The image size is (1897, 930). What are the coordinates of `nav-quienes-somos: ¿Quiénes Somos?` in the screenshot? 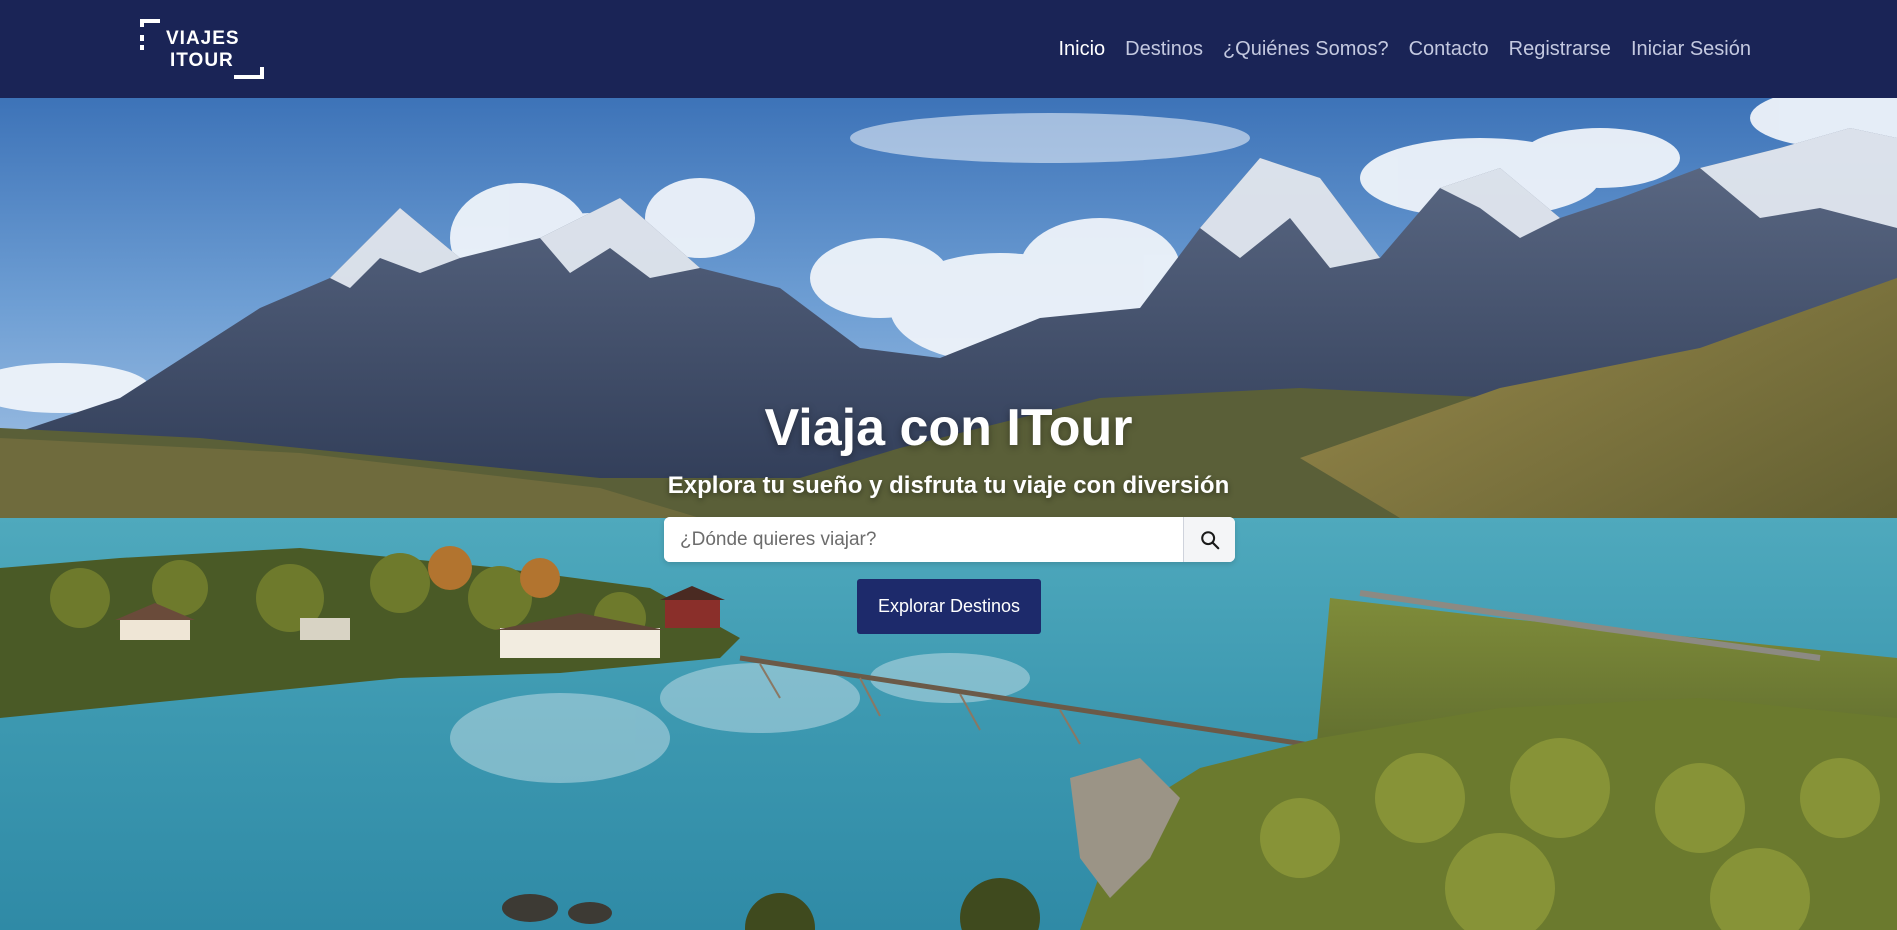 It's located at (1306, 49).